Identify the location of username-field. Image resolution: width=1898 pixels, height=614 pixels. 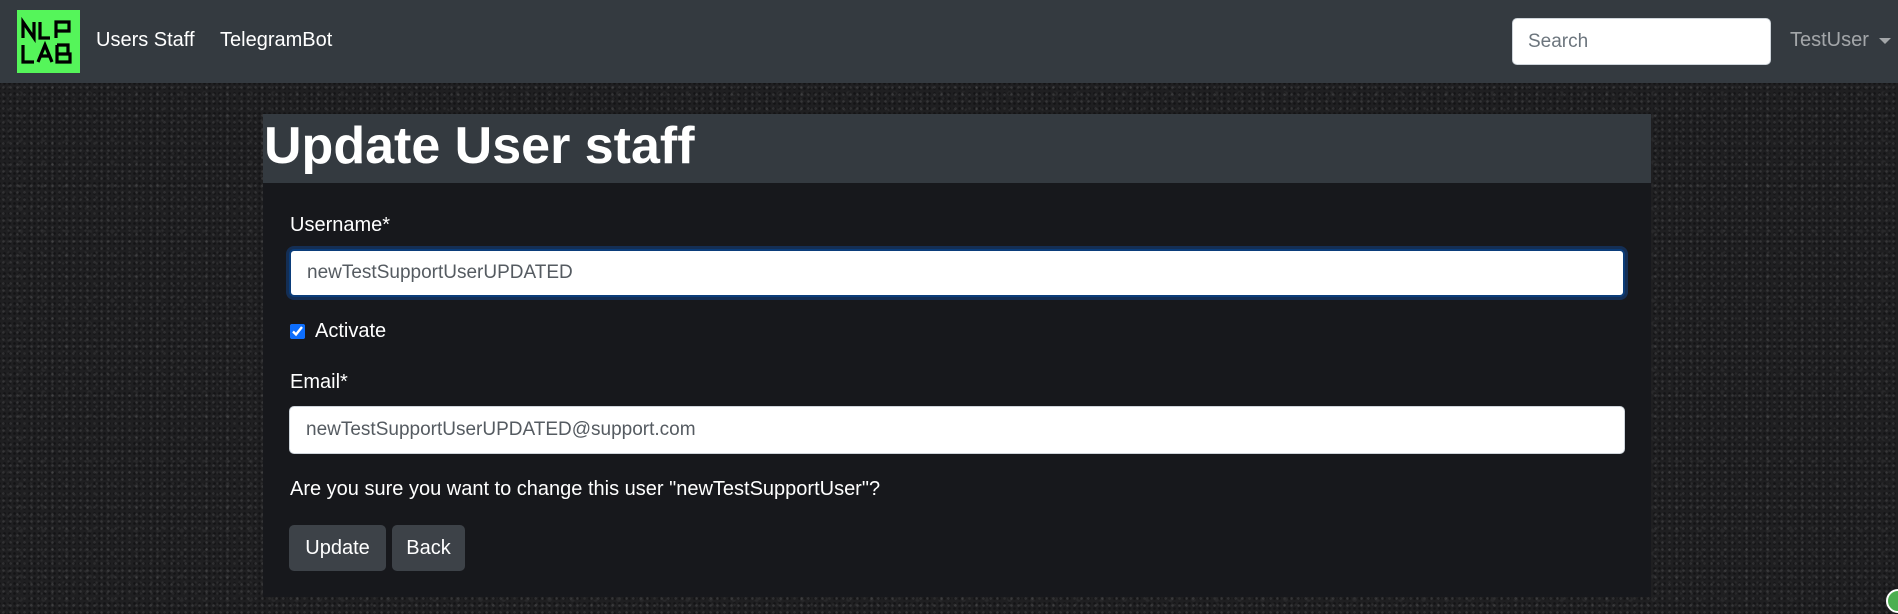
(957, 273).